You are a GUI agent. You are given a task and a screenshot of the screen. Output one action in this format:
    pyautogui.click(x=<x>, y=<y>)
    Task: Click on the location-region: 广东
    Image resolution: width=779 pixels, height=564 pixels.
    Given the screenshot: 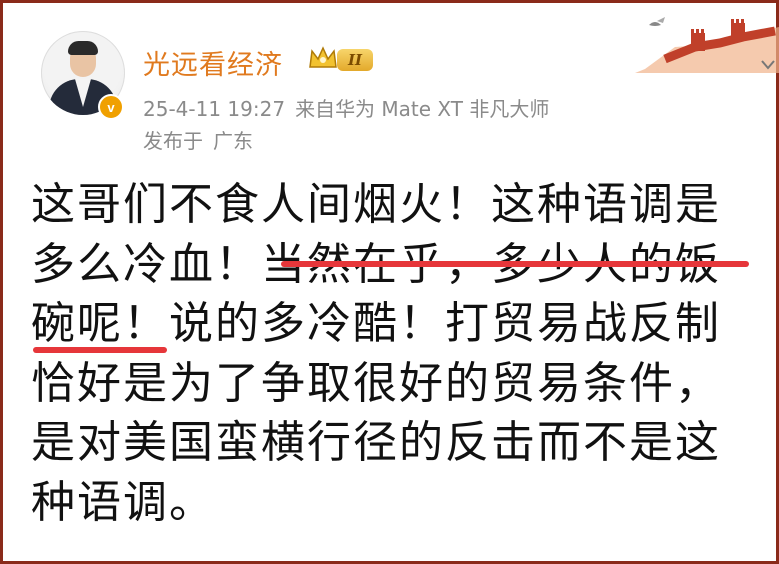 What is the action you would take?
    pyautogui.click(x=233, y=141)
    